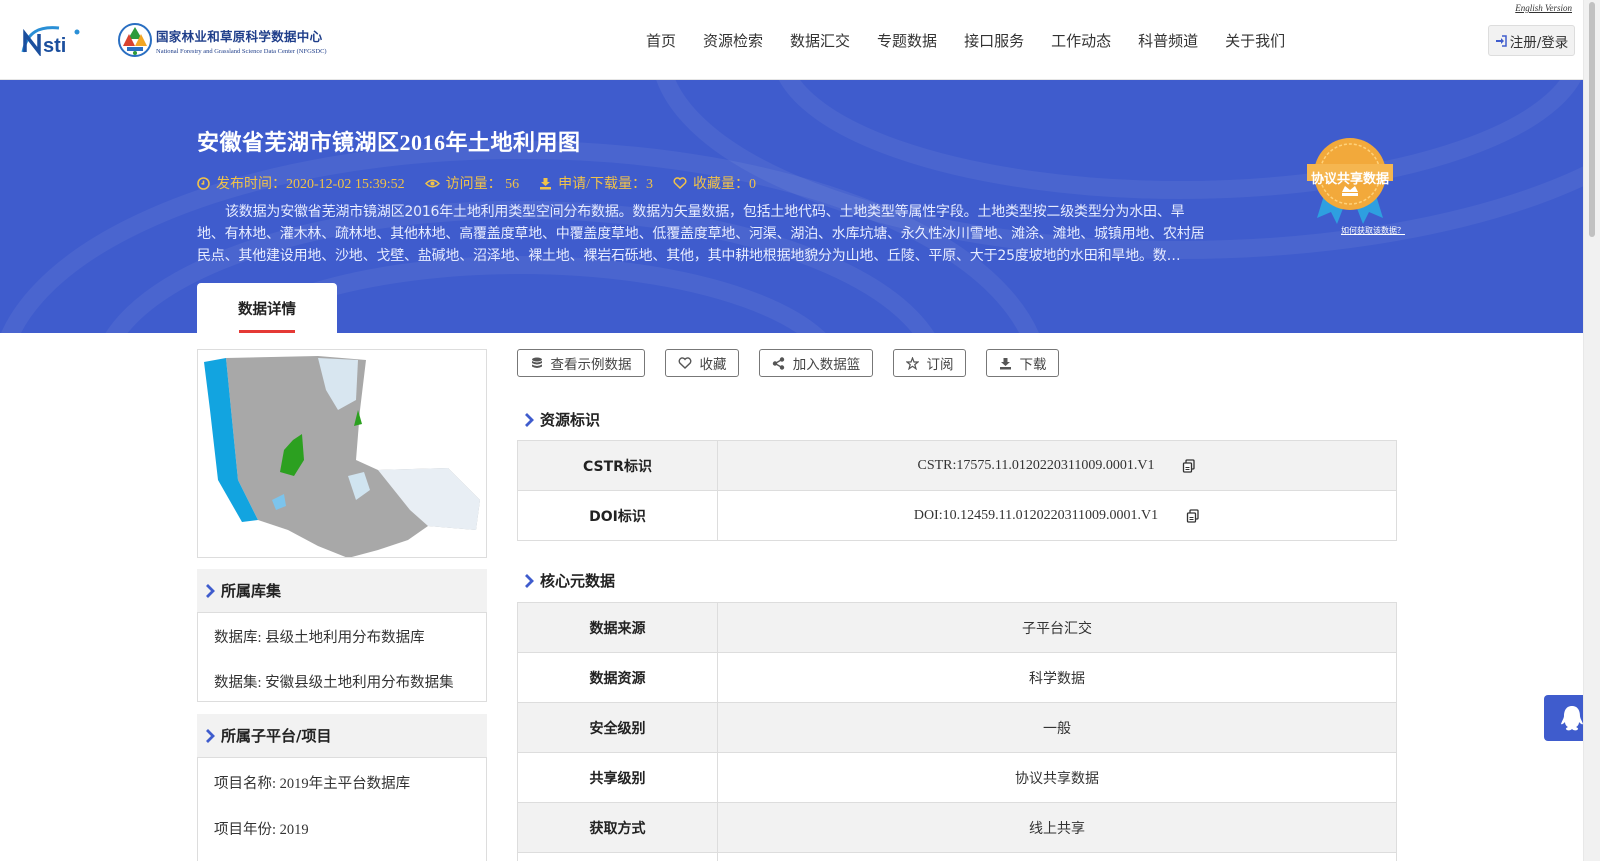 The image size is (1600, 861). I want to click on center-name-cn: 国家林业和草原科学数据中心, so click(239, 36).